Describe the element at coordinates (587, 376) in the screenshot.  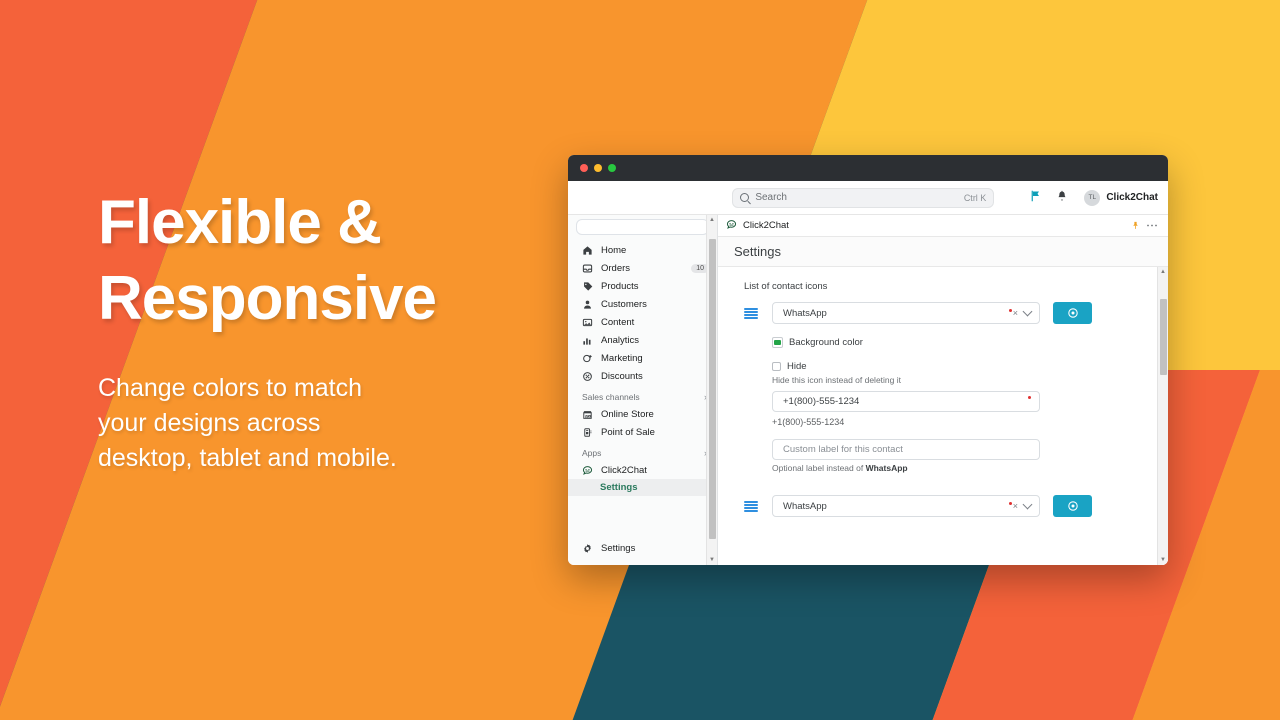
I see `discounts-icon` at that location.